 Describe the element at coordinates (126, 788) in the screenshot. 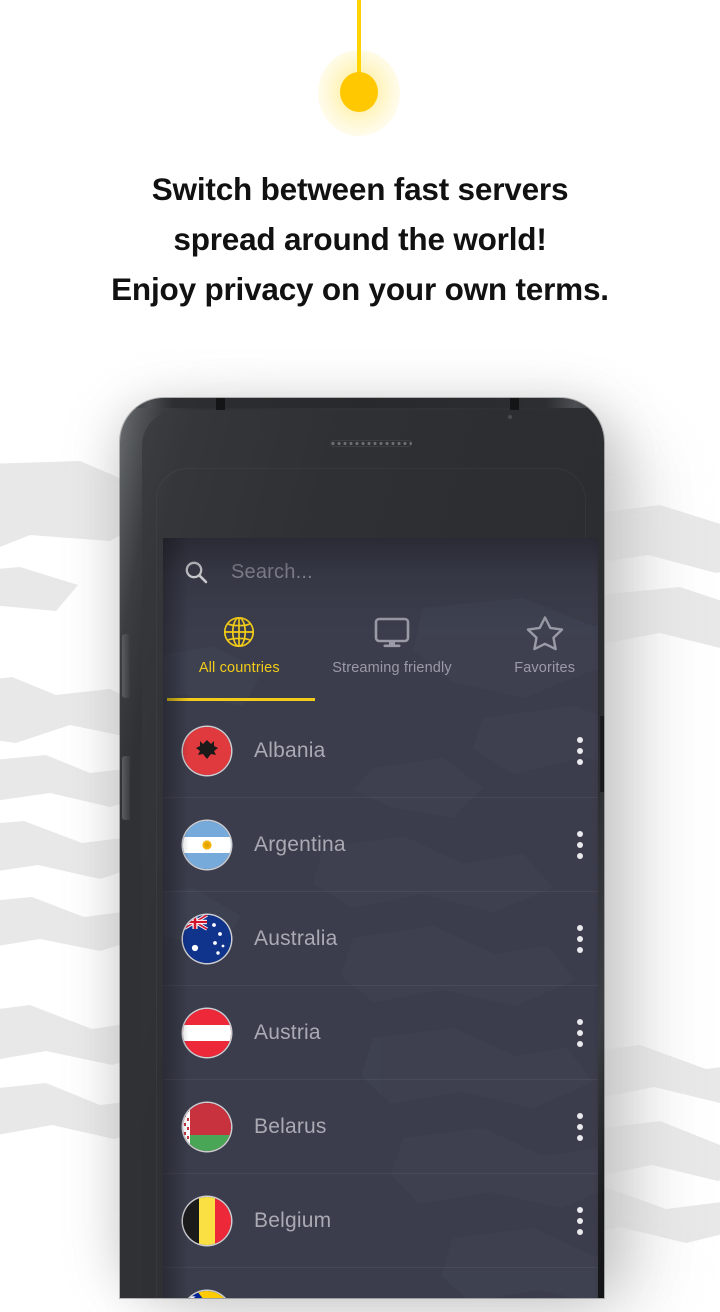

I see `volume-down-button` at that location.